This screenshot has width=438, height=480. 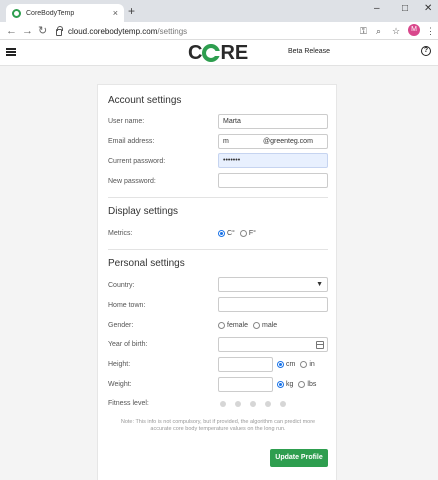 What do you see at coordinates (280, 364) in the screenshot?
I see `height-cm-radio` at bounding box center [280, 364].